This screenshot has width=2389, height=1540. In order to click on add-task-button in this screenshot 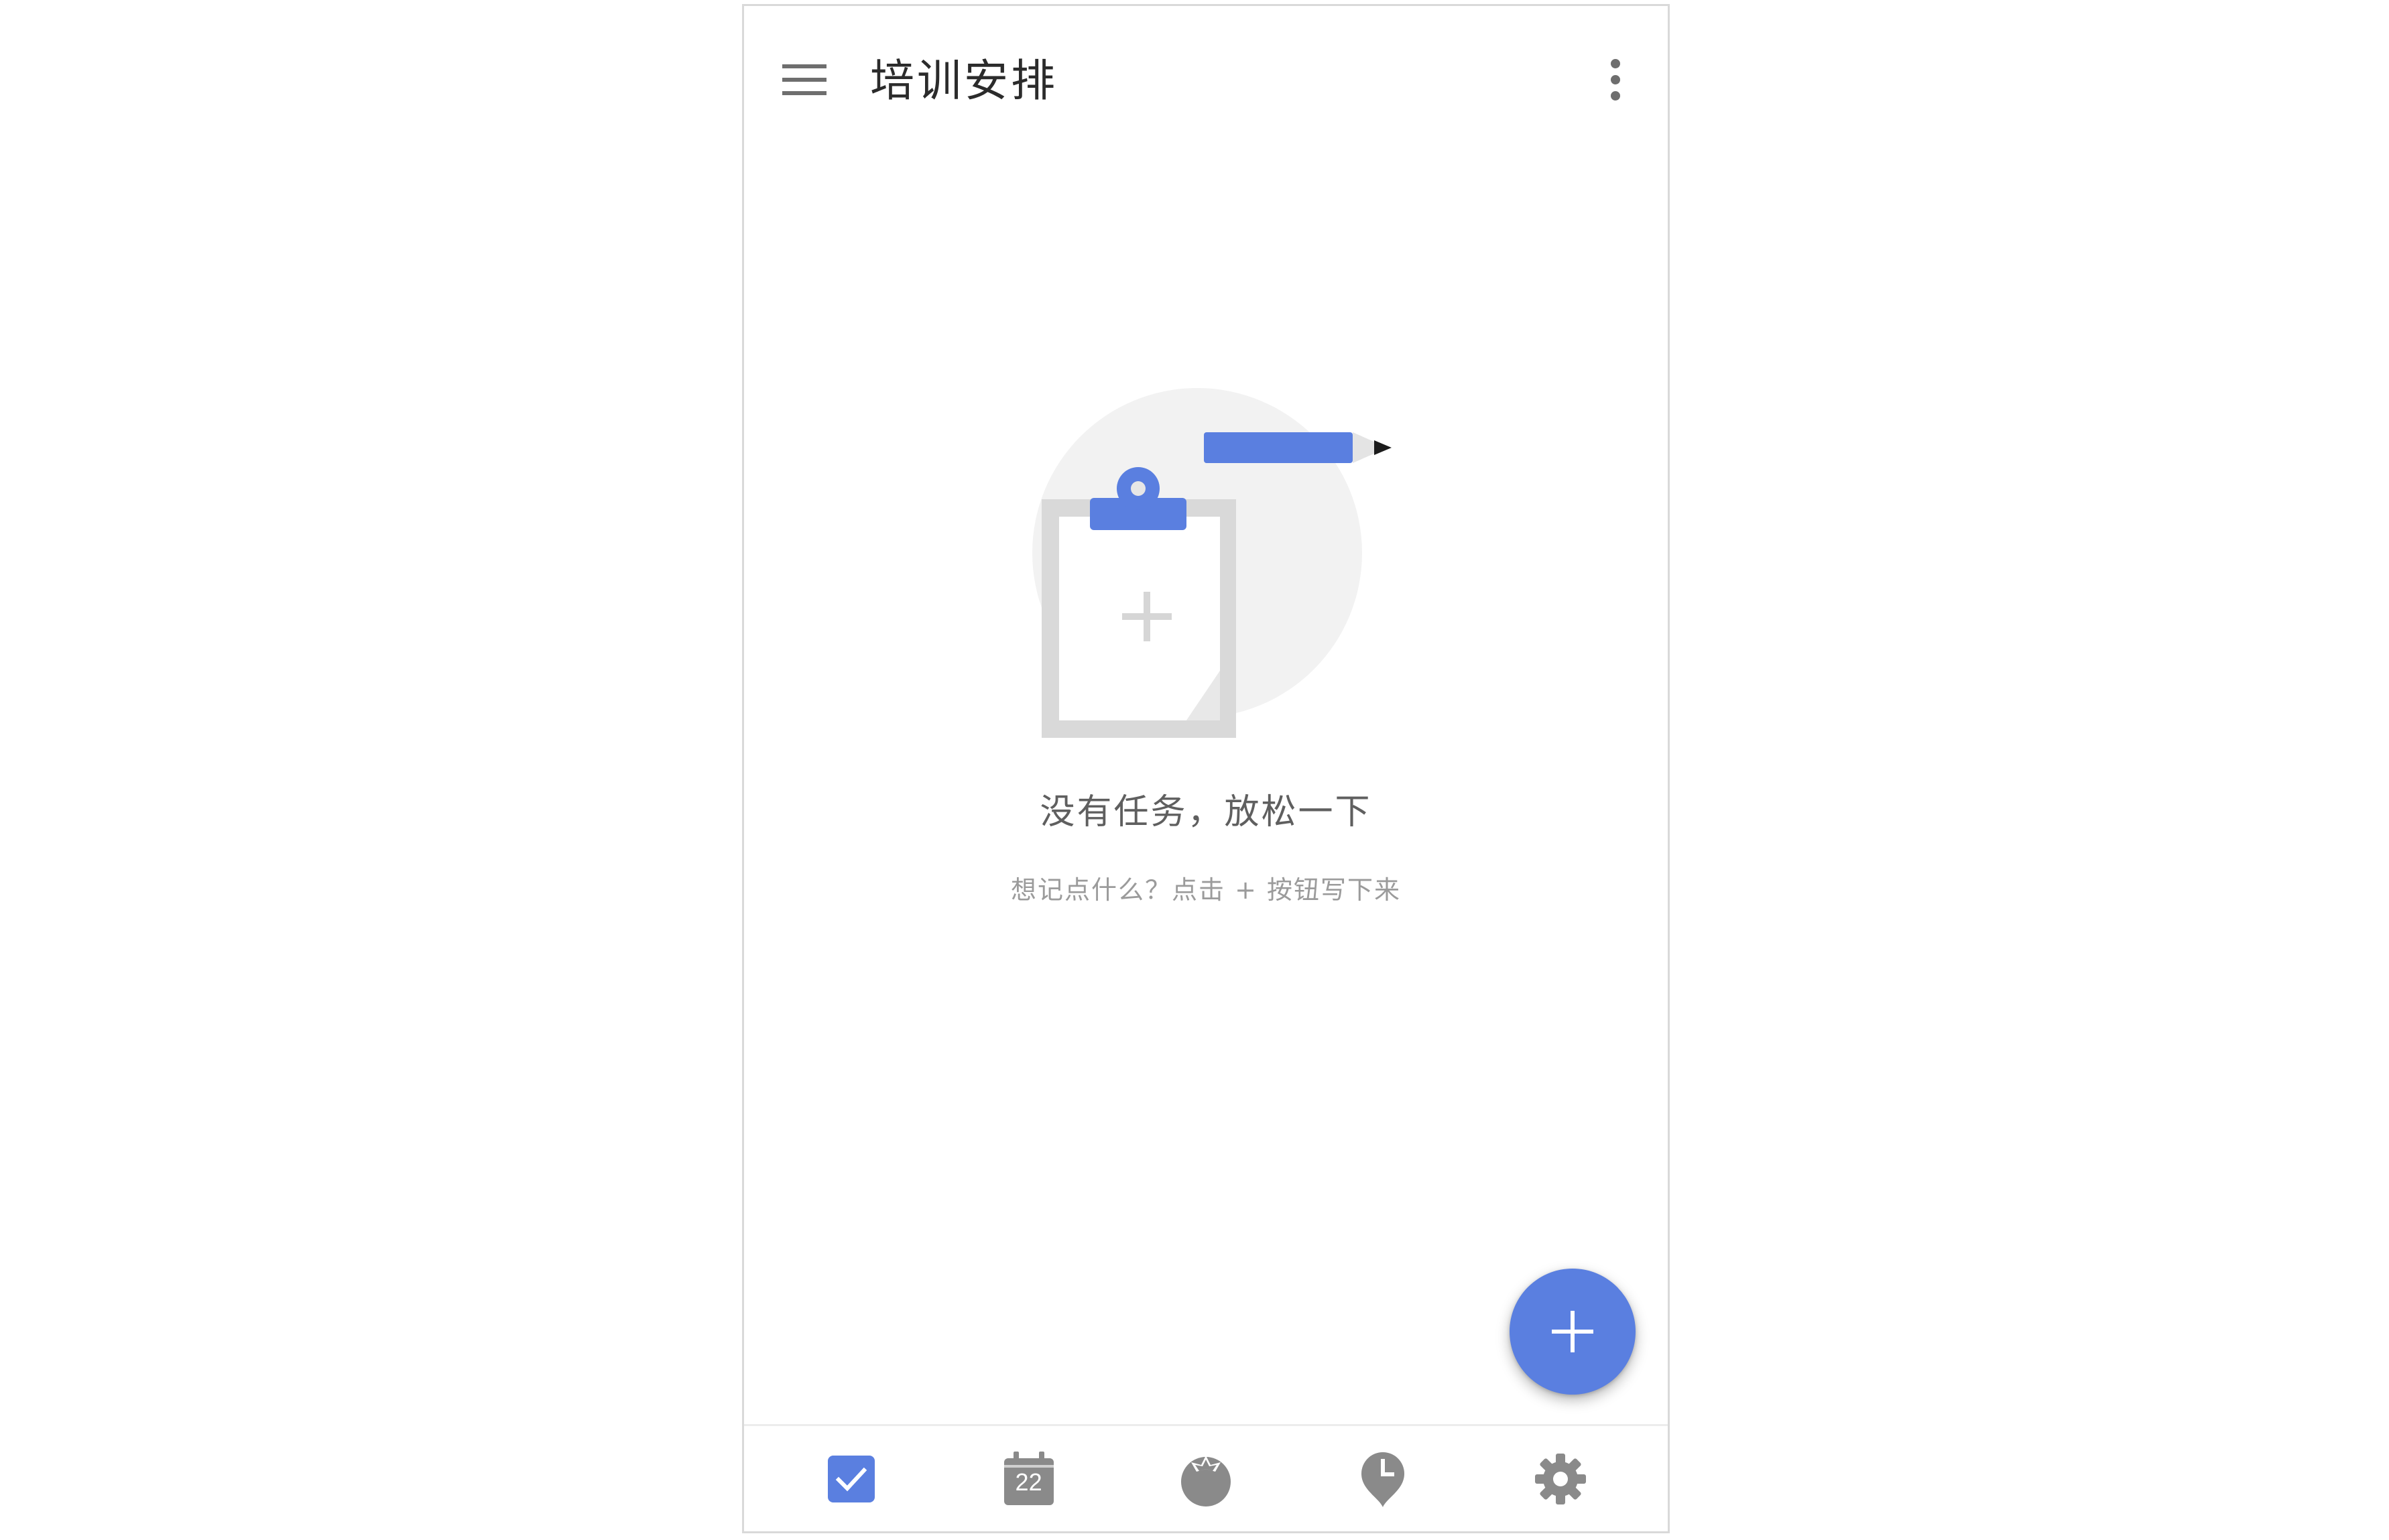, I will do `click(1573, 1332)`.